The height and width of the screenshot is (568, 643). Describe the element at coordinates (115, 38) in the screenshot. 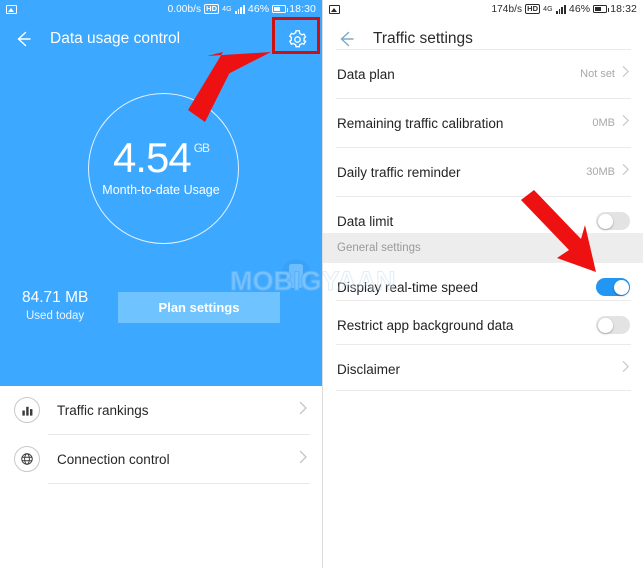

I see `page-title: Data usage control` at that location.